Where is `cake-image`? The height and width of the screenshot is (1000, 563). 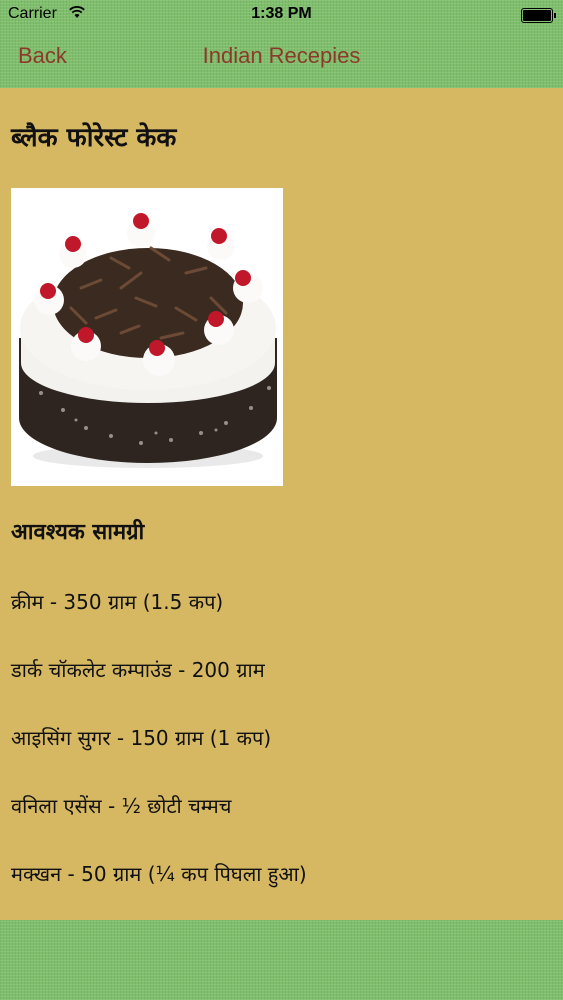 cake-image is located at coordinates (147, 337).